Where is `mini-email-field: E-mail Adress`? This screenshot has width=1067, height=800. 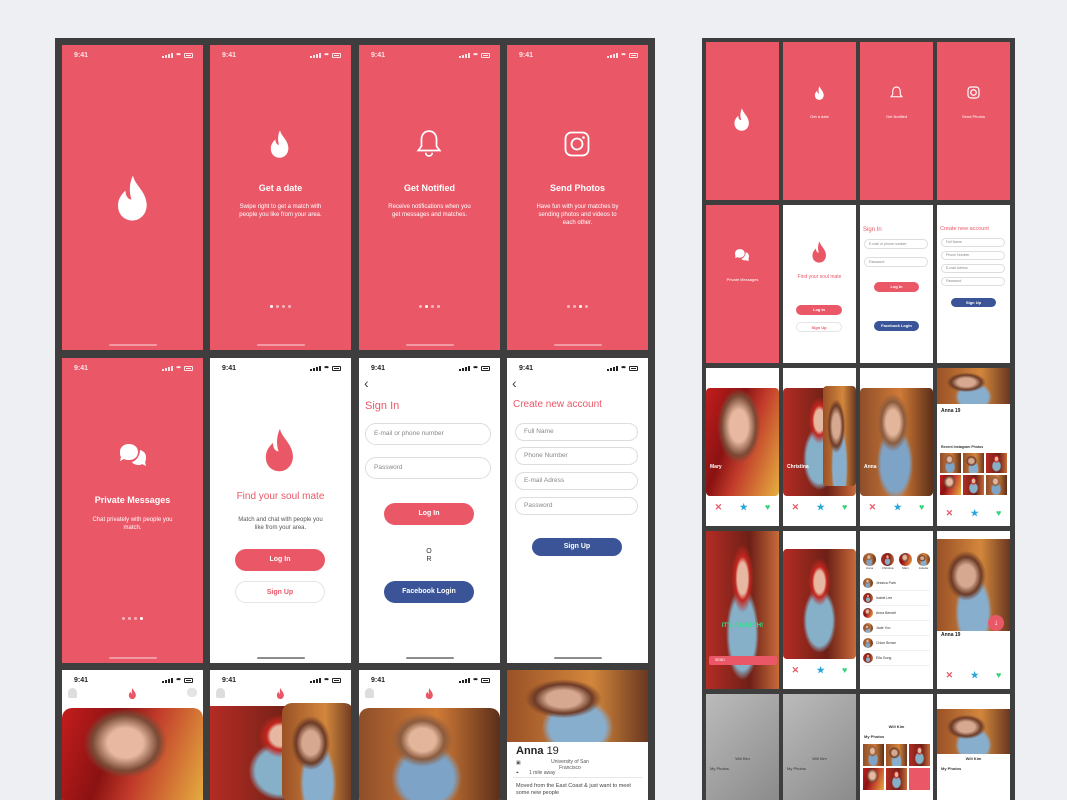
mini-email-field: E-mail Adress is located at coordinates (973, 268).